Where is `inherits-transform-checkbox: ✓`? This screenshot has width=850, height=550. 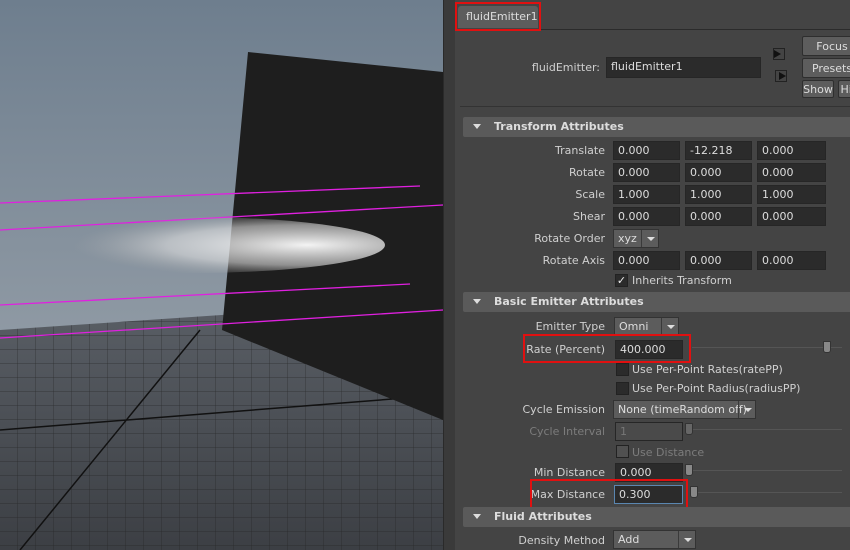
inherits-transform-checkbox: ✓ is located at coordinates (621, 280).